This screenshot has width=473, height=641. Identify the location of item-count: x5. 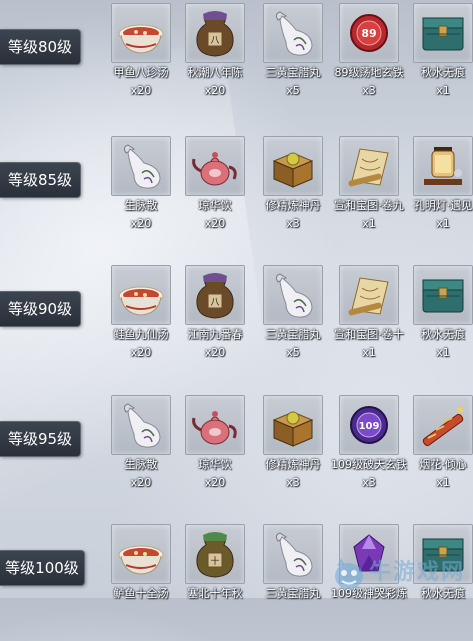
(293, 352).